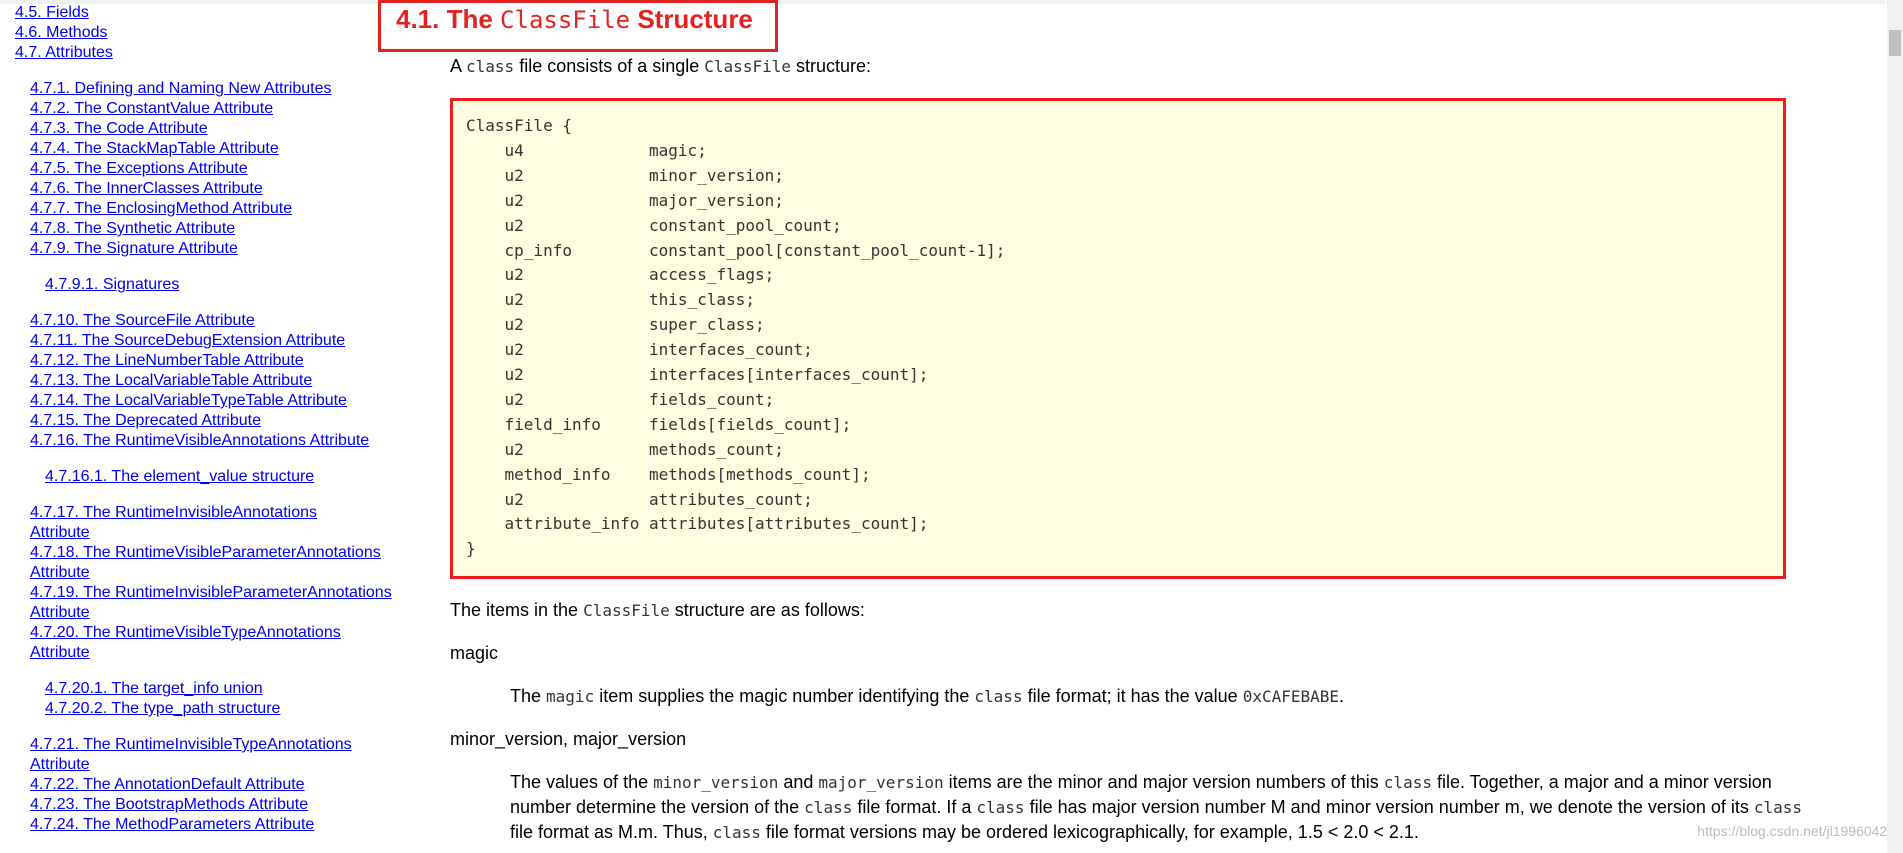 This screenshot has width=1903, height=853. I want to click on toc-4-7-22: 4.7.22. The AnnotationDefault Attribute, so click(167, 785).